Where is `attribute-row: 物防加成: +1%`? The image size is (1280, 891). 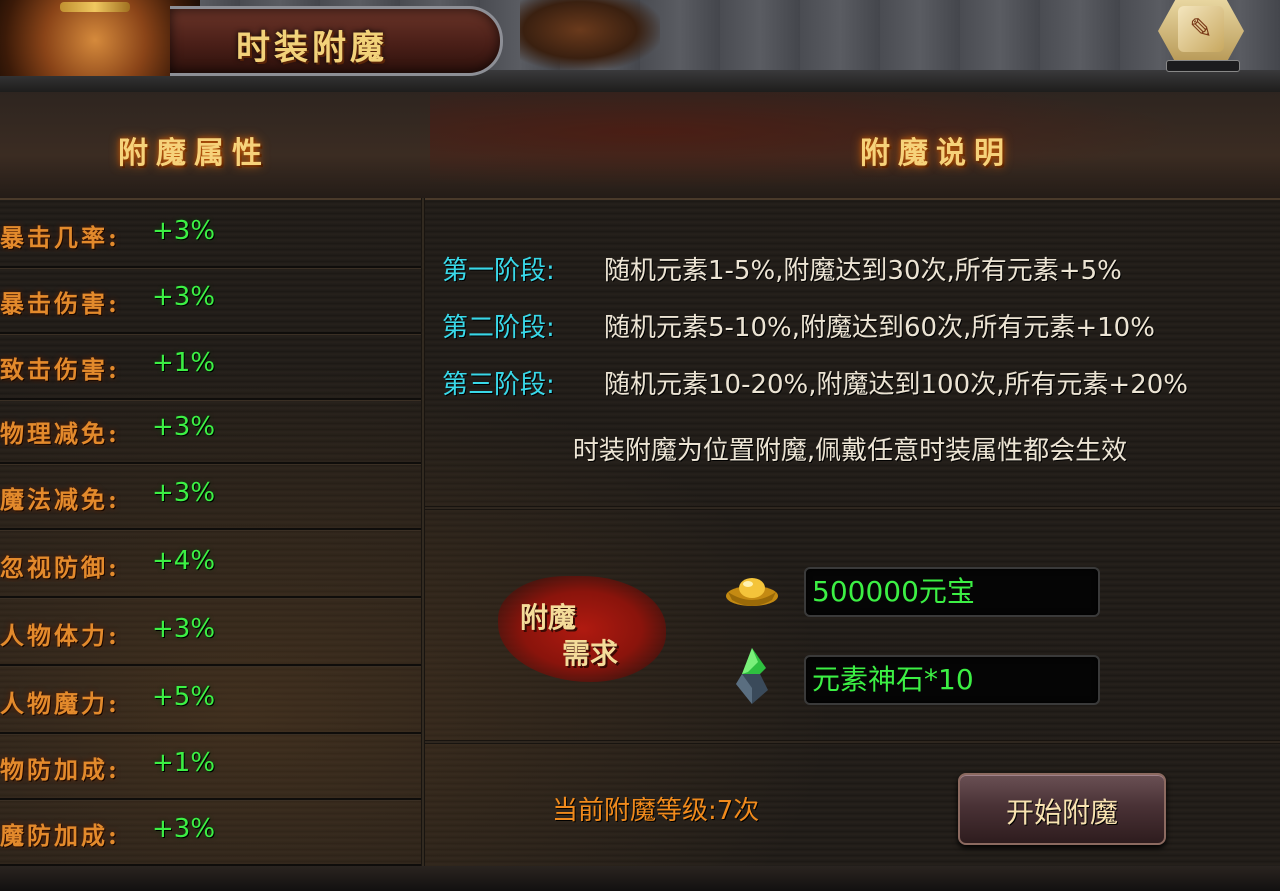 attribute-row: 物防加成: +1% is located at coordinates (210, 766).